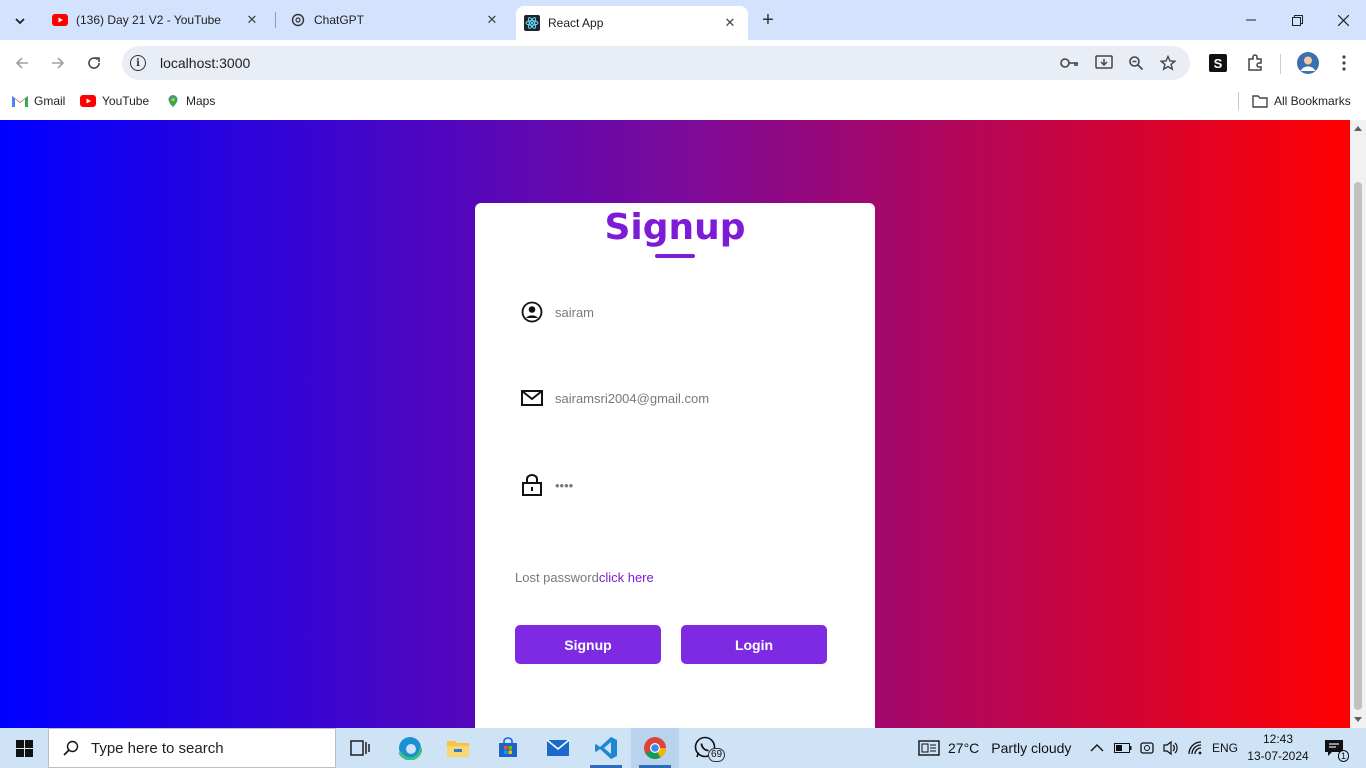 The width and height of the screenshot is (1366, 768). I want to click on reset-password-link: click here, so click(626, 577).